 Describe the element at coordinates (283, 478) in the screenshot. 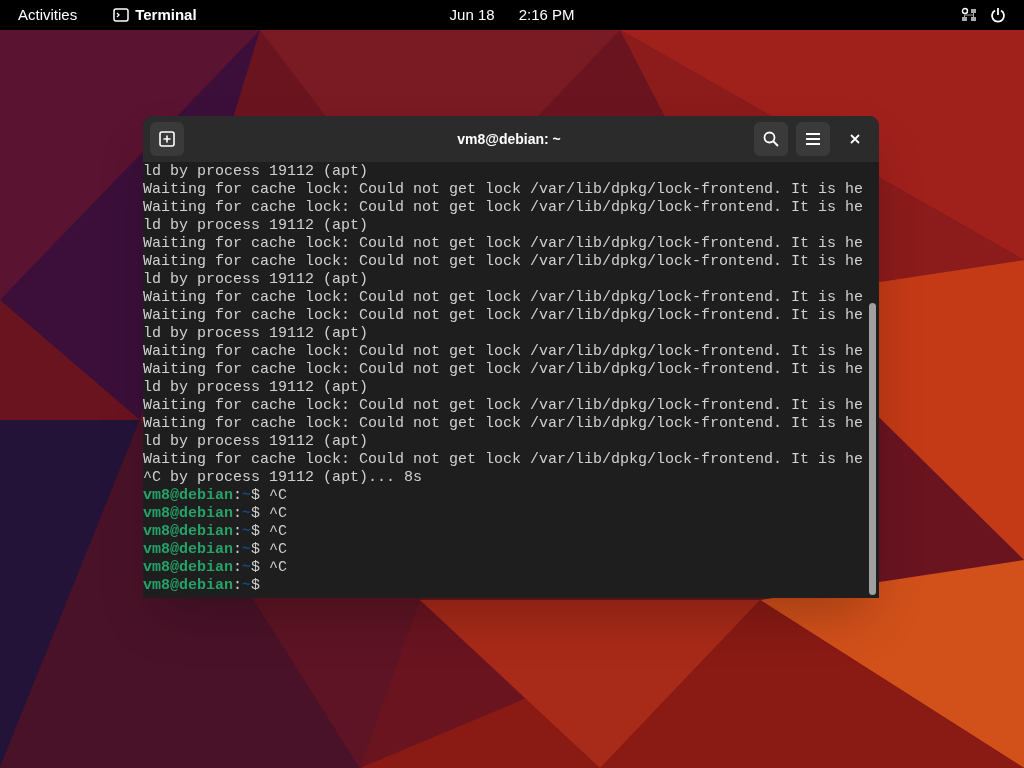

I see `terminal-line: ^C by process 19112 (apt)... 8s` at that location.